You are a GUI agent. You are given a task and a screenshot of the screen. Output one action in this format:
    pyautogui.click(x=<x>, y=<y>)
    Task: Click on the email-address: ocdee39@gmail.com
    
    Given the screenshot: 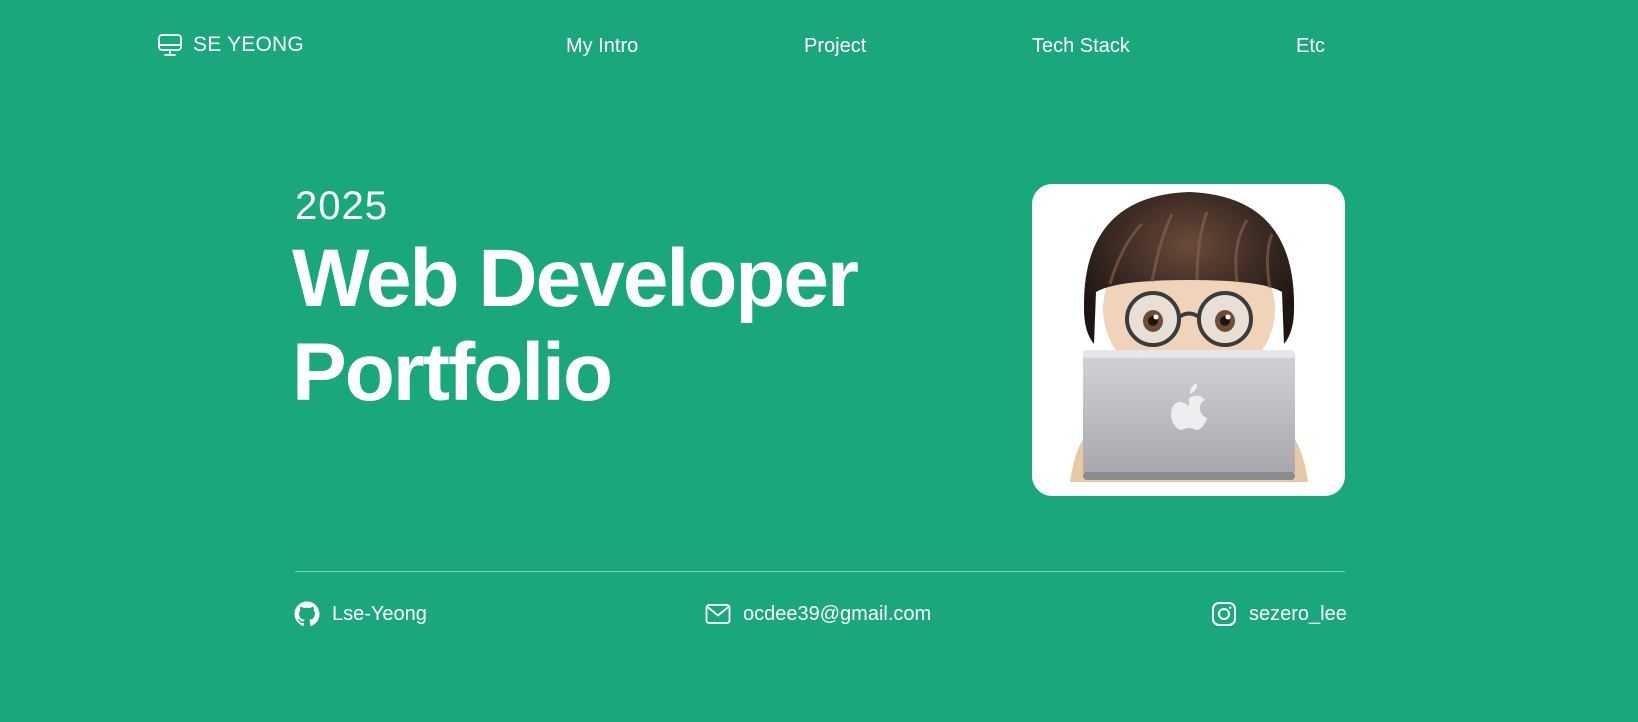 What is the action you would take?
    pyautogui.click(x=837, y=613)
    